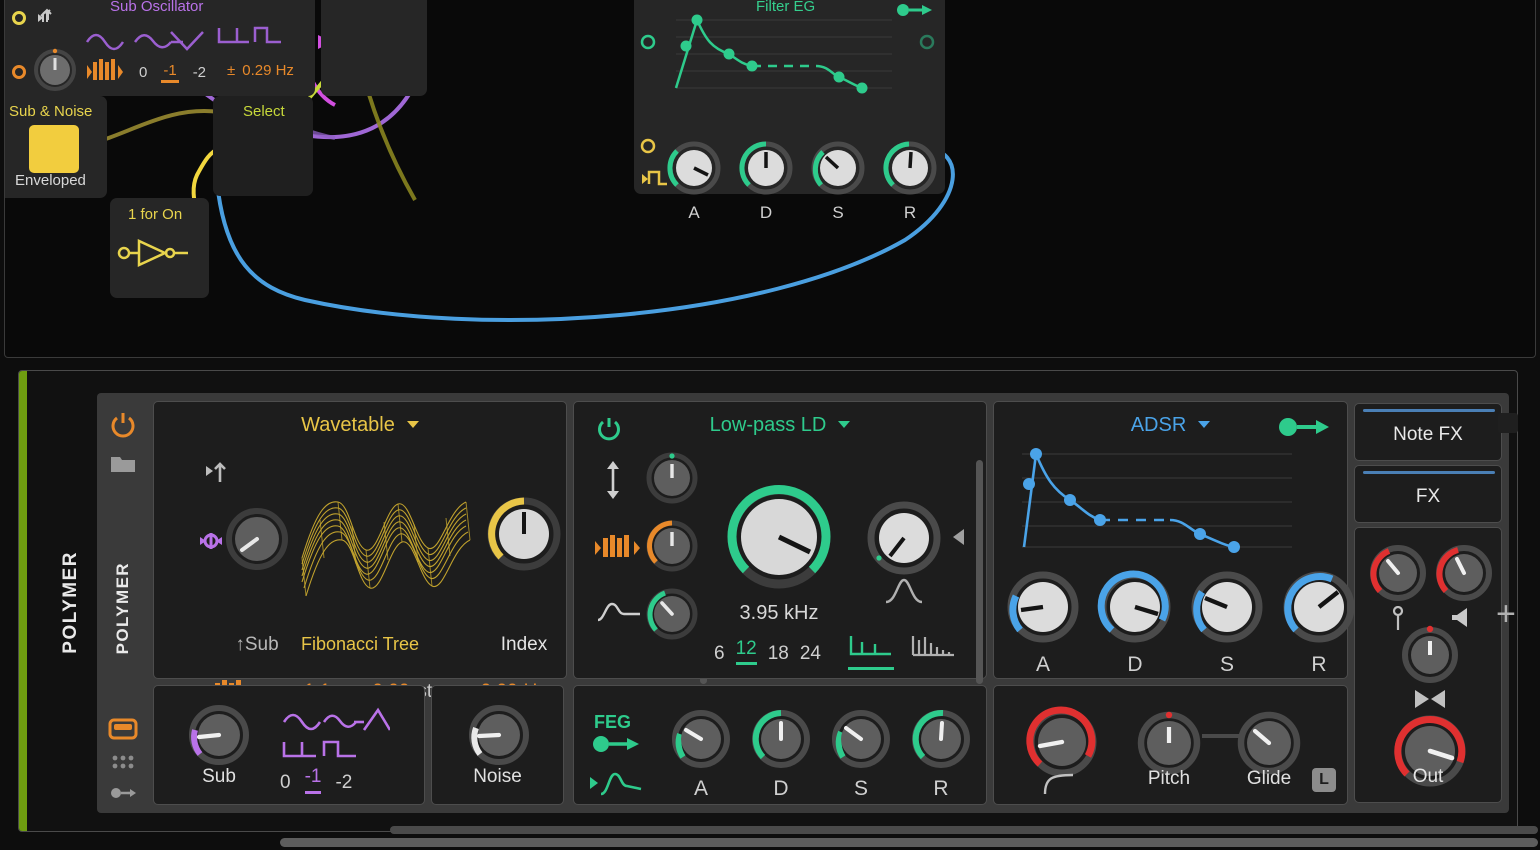 This screenshot has width=1540, height=850. Describe the element at coordinates (1157, 499) in the screenshot. I see `amp-envelope-display` at that location.